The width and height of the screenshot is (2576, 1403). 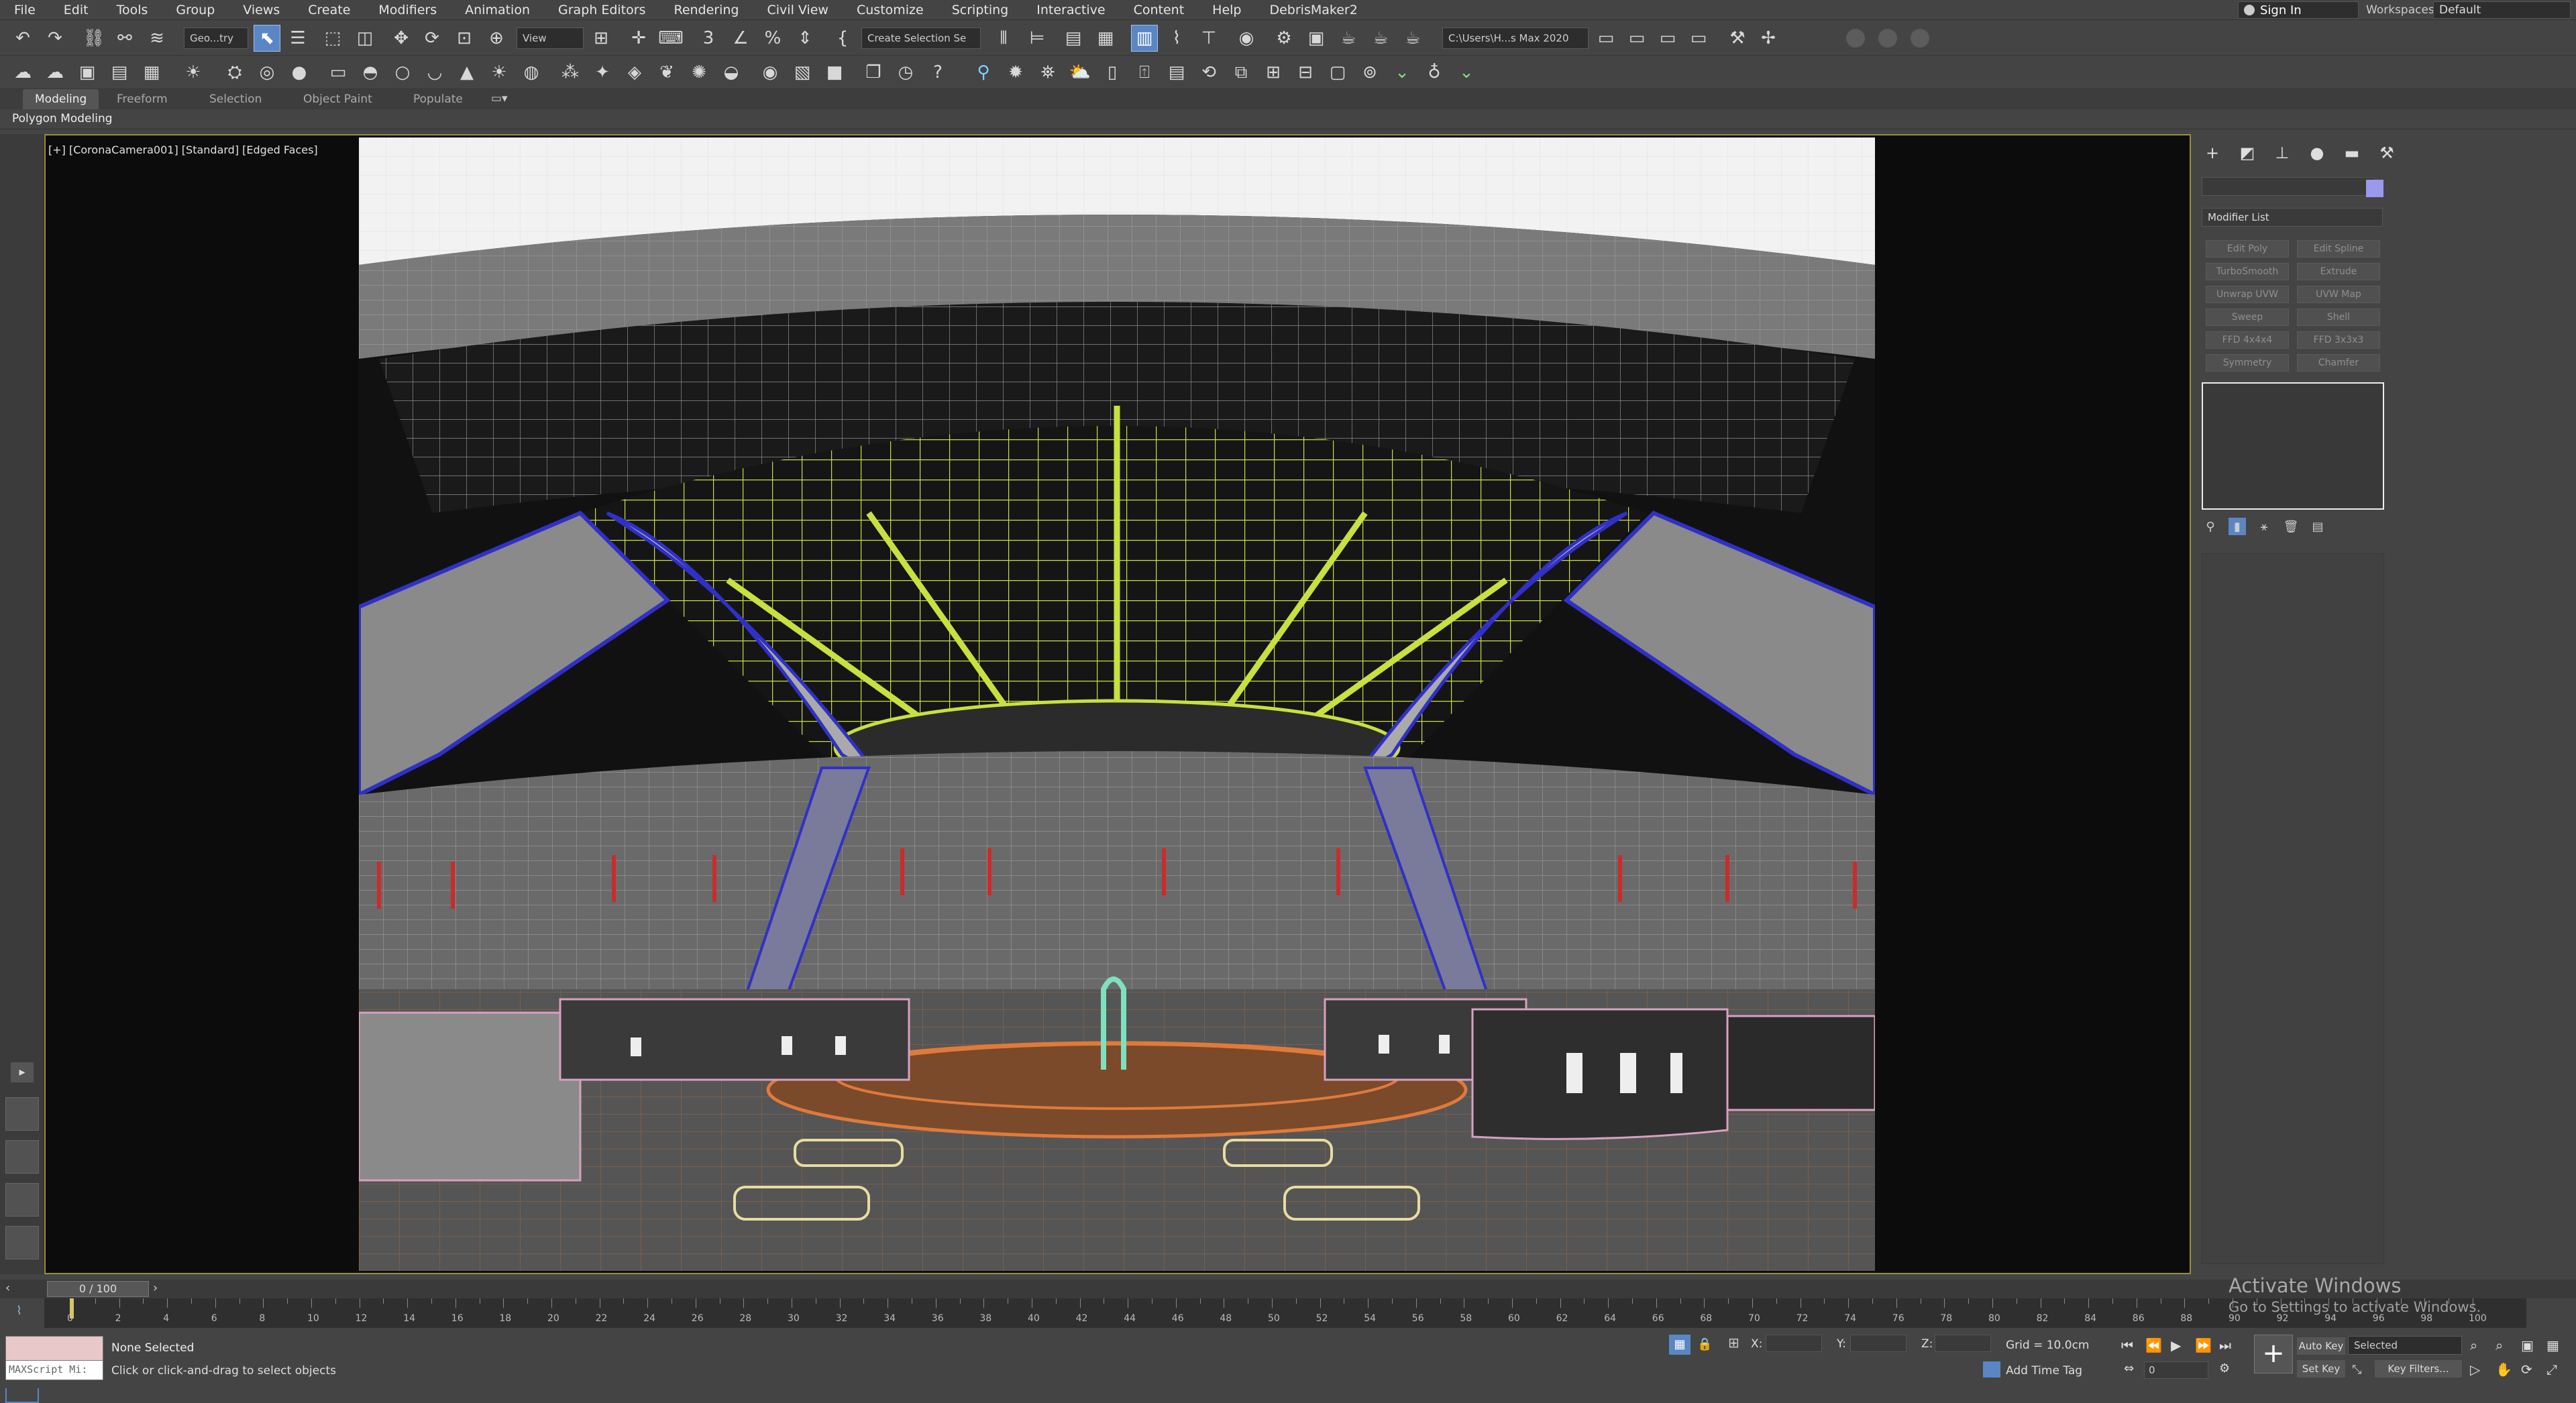 What do you see at coordinates (329, 10) in the screenshot?
I see `menu-create: Create` at bounding box center [329, 10].